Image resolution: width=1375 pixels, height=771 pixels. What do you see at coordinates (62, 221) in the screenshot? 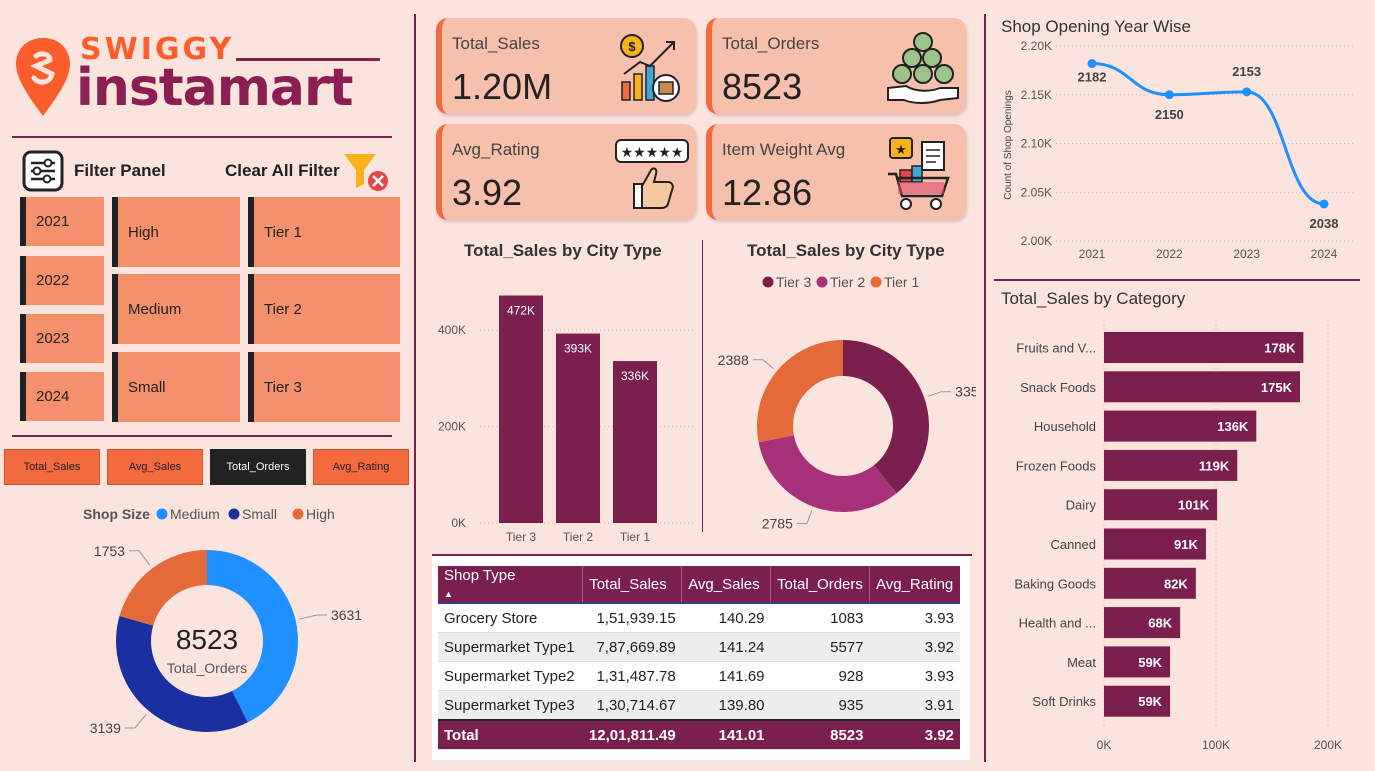
I see `slicer-year-2021: 2021` at bounding box center [62, 221].